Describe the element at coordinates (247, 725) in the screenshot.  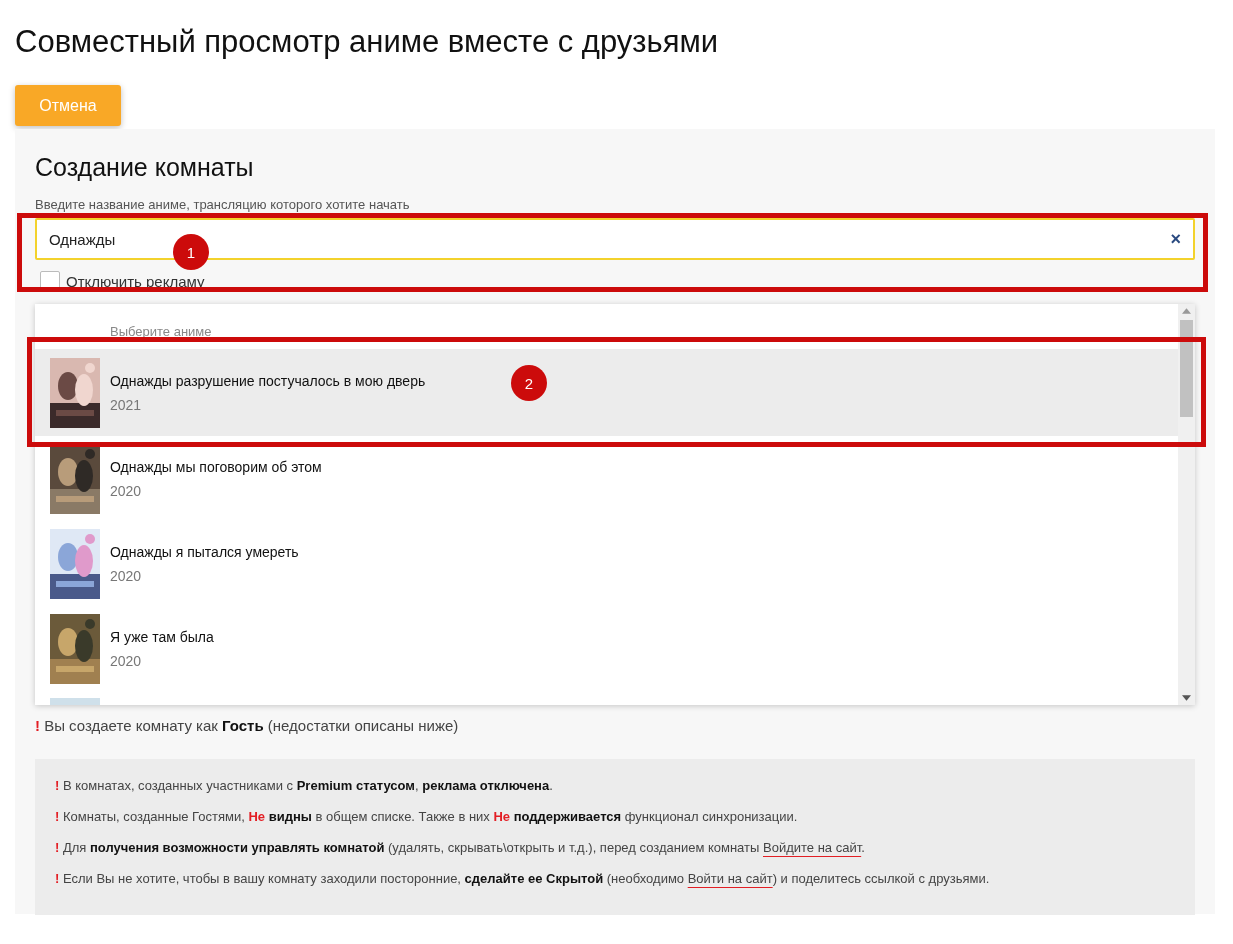
I see `guest-warning: ! Вы создаете комнату как Гость (недостатки описаны ниже)` at that location.